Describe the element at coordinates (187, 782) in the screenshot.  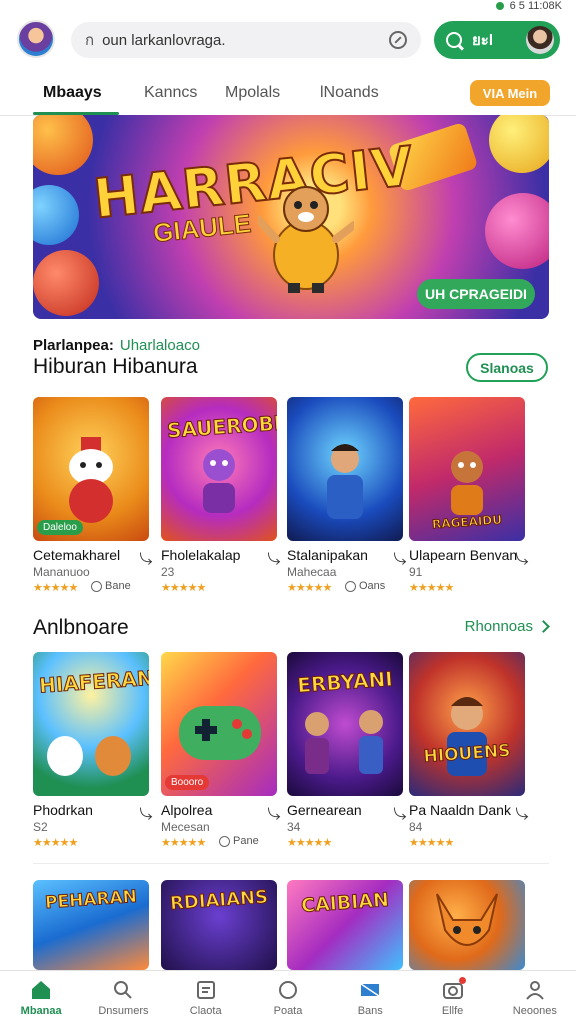
I see `game-badge: Boooro` at that location.